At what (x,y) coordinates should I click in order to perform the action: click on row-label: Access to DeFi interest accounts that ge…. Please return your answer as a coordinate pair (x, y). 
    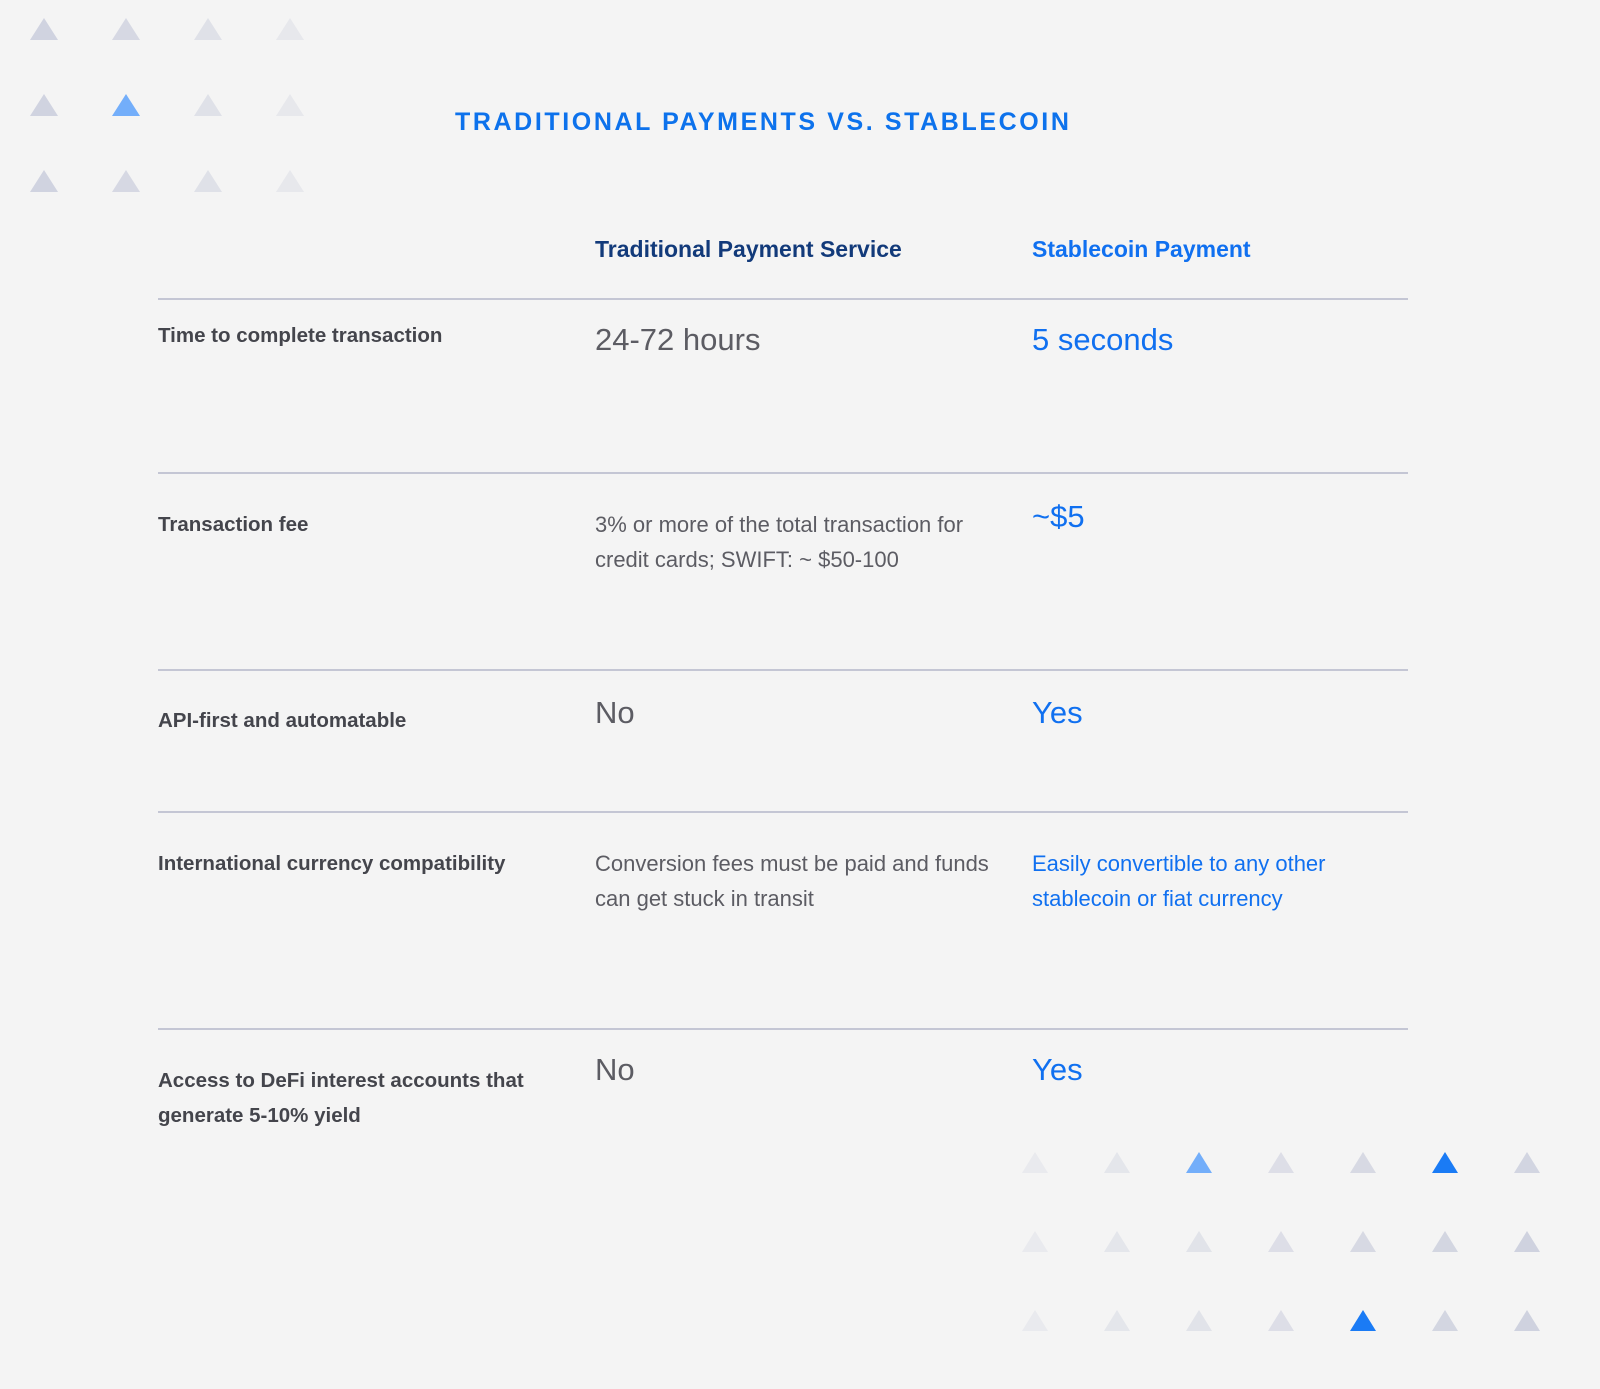
    Looking at the image, I should click on (341, 1098).